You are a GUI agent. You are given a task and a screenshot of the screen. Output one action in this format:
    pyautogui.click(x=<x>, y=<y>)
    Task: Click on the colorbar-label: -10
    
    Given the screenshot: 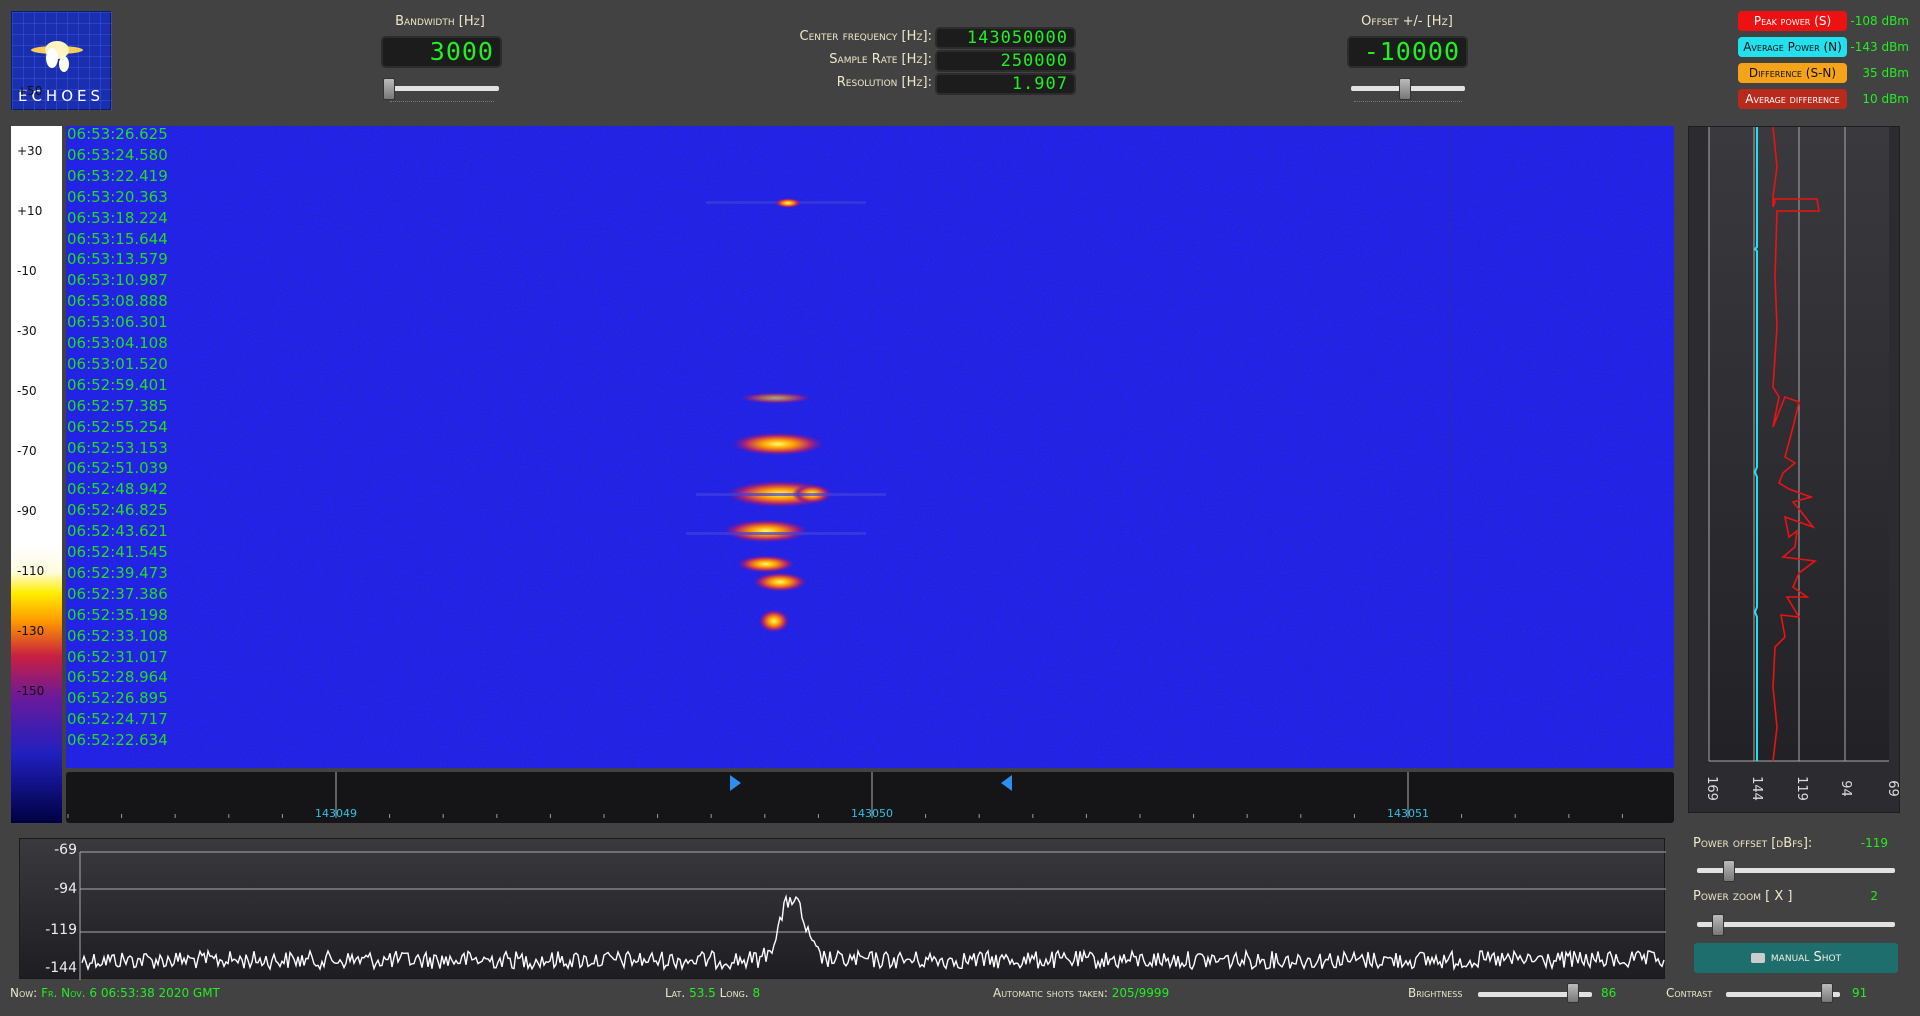 What is the action you would take?
    pyautogui.click(x=27, y=271)
    